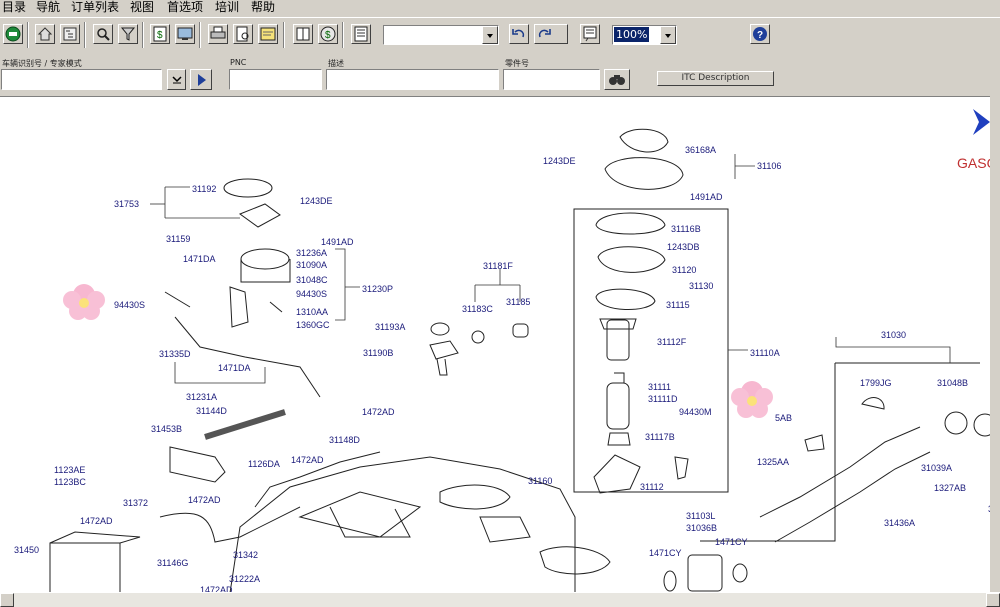 Image resolution: width=1000 pixels, height=607 pixels. What do you see at coordinates (500, 599) in the screenshot?
I see `horizontal-scrollbar` at bounding box center [500, 599].